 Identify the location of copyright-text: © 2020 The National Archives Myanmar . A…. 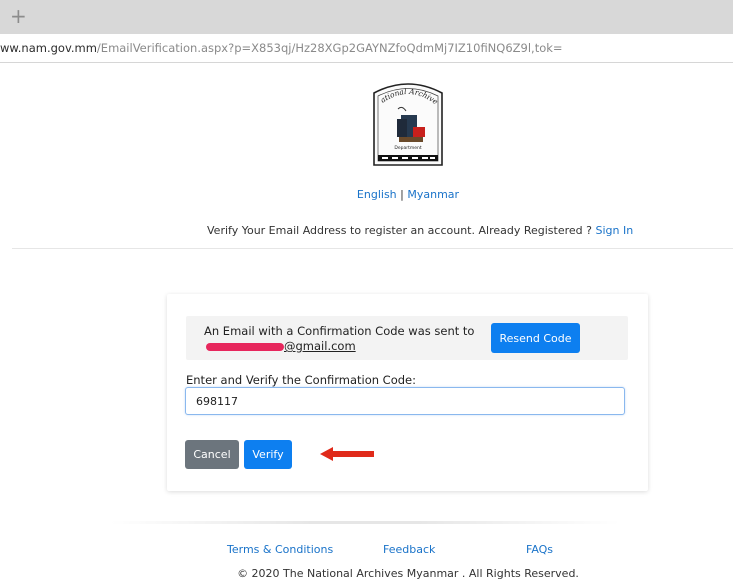
(408, 573).